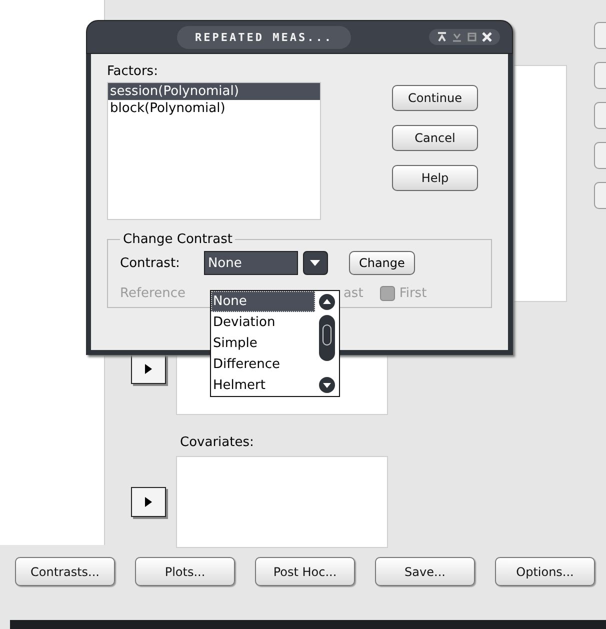 The image size is (606, 629). I want to click on collapse-icon, so click(442, 37).